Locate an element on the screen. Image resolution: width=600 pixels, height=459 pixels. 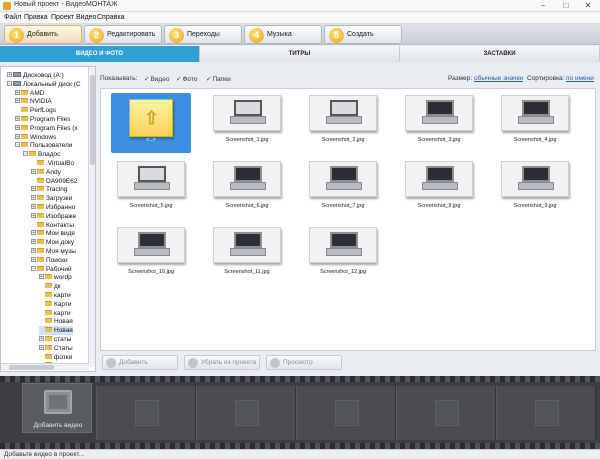
tree-item: Контакты is located at coordinates (52, 225).